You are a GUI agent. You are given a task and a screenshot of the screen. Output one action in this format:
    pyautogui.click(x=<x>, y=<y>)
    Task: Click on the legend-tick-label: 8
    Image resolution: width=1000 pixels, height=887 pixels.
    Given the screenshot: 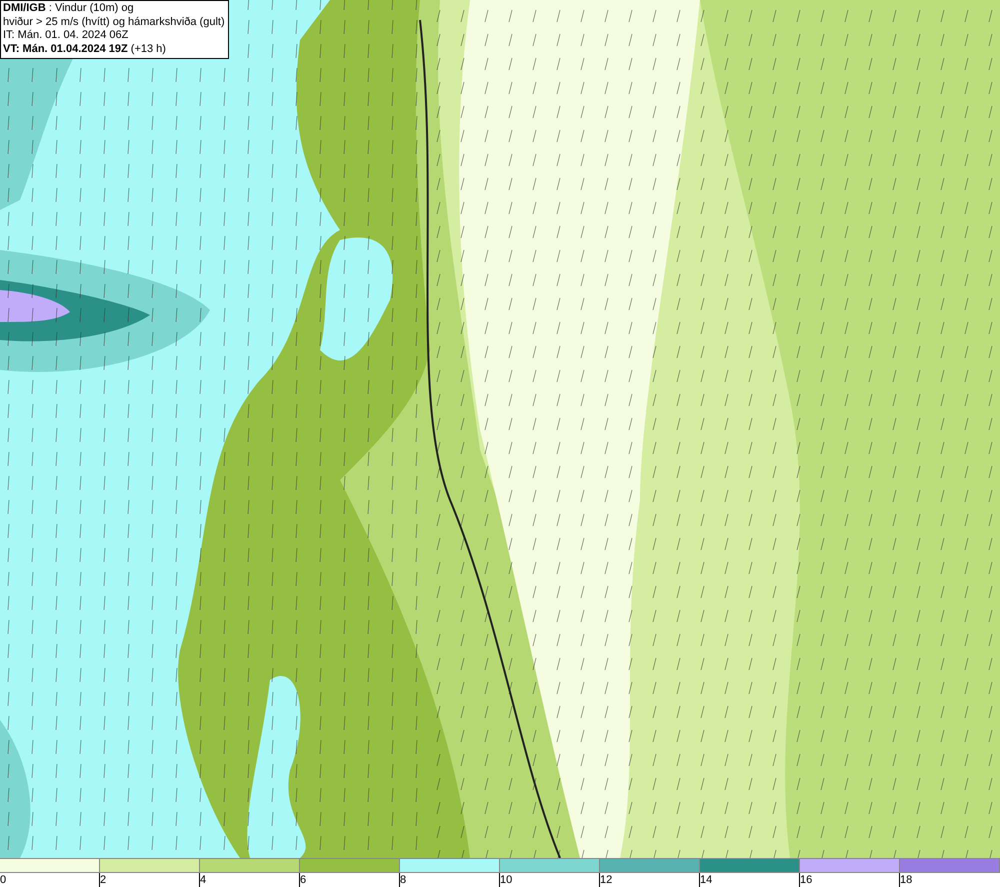 What is the action you would take?
    pyautogui.click(x=449, y=880)
    